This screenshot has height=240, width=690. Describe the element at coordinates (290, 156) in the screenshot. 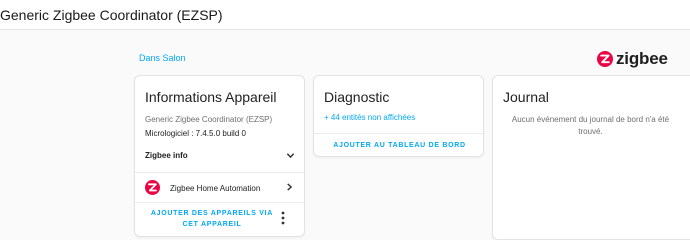

I see `chevron-down-icon` at that location.